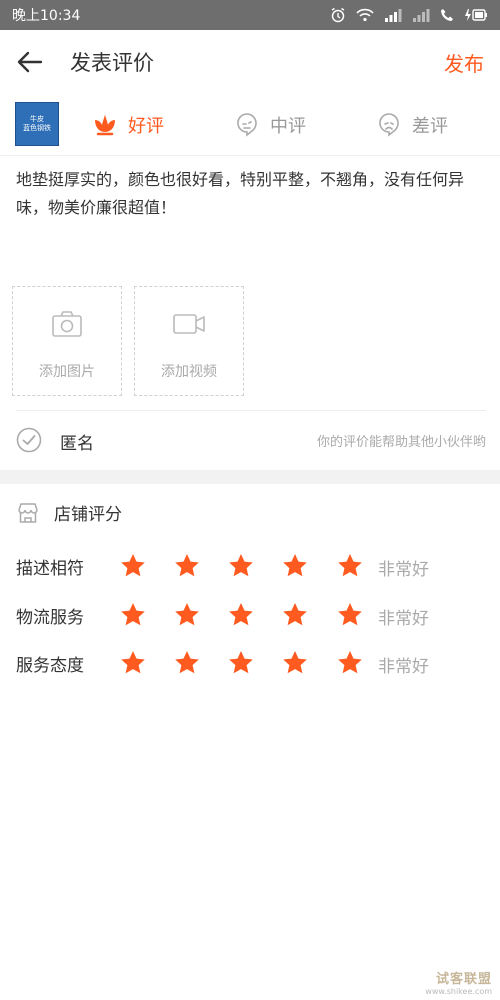 This screenshot has width=500, height=1000. I want to click on score-row-description: 描述相符 非常好, so click(250, 566).